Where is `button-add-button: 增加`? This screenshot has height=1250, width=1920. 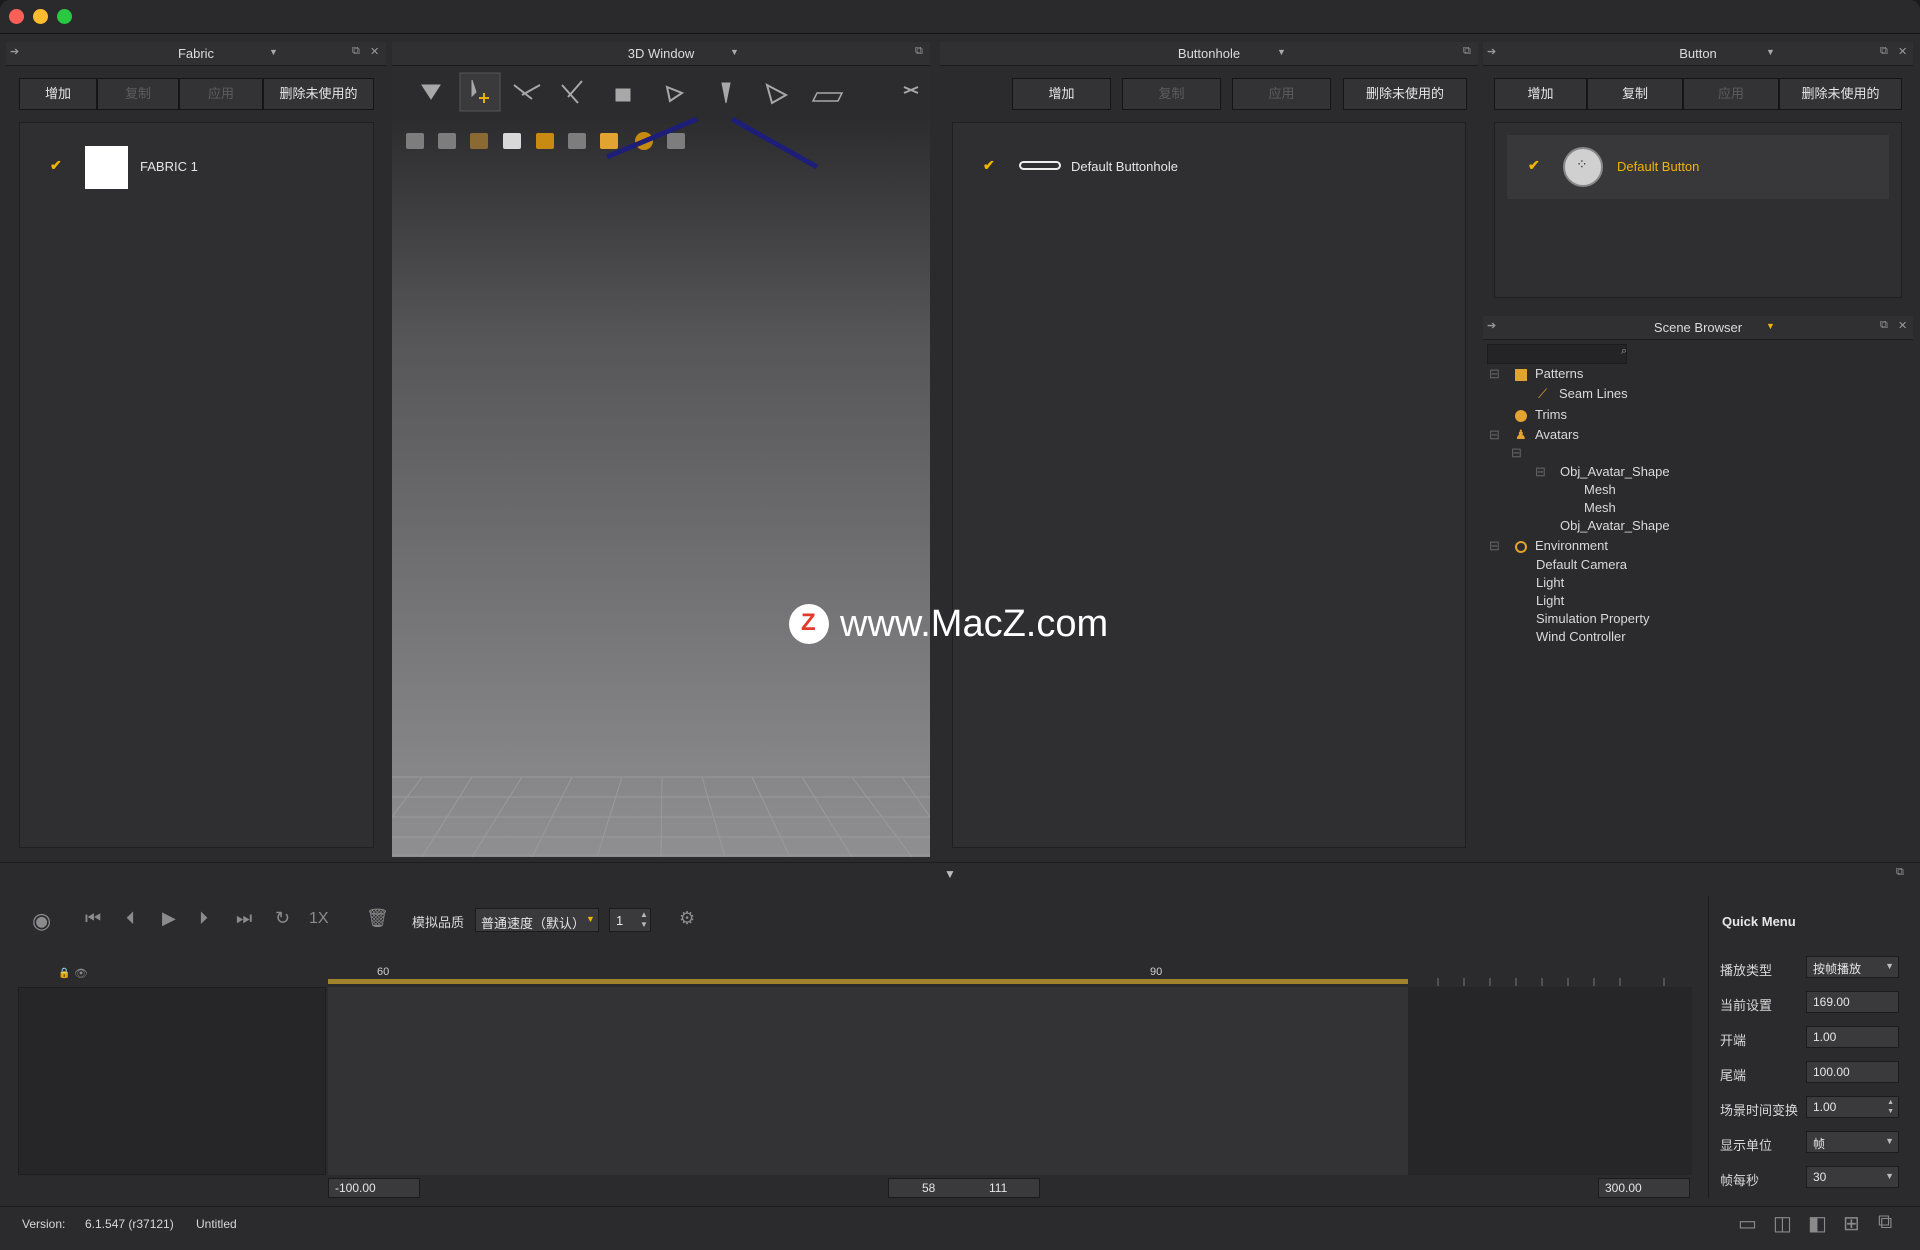
button-add-button: 增加 is located at coordinates (1540, 94).